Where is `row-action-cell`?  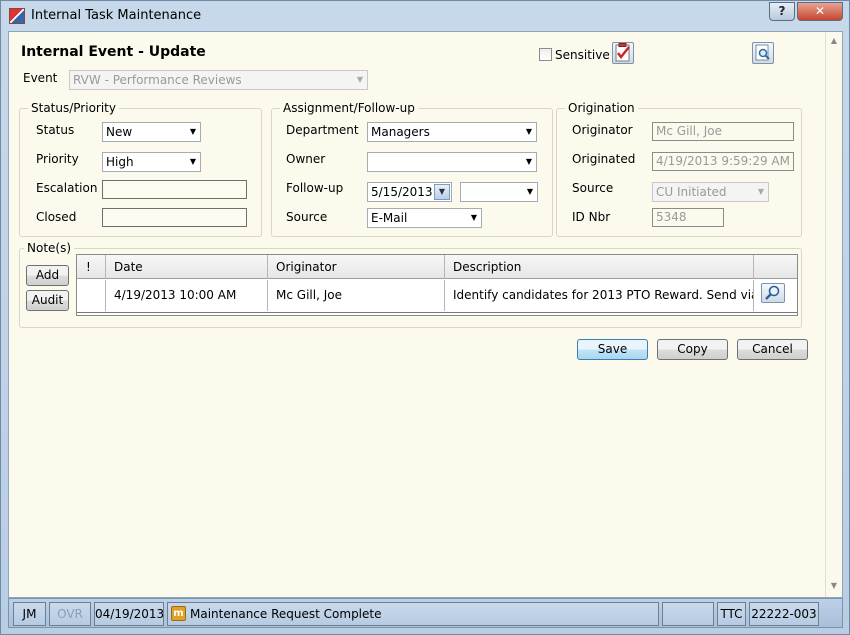 row-action-cell is located at coordinates (775, 295).